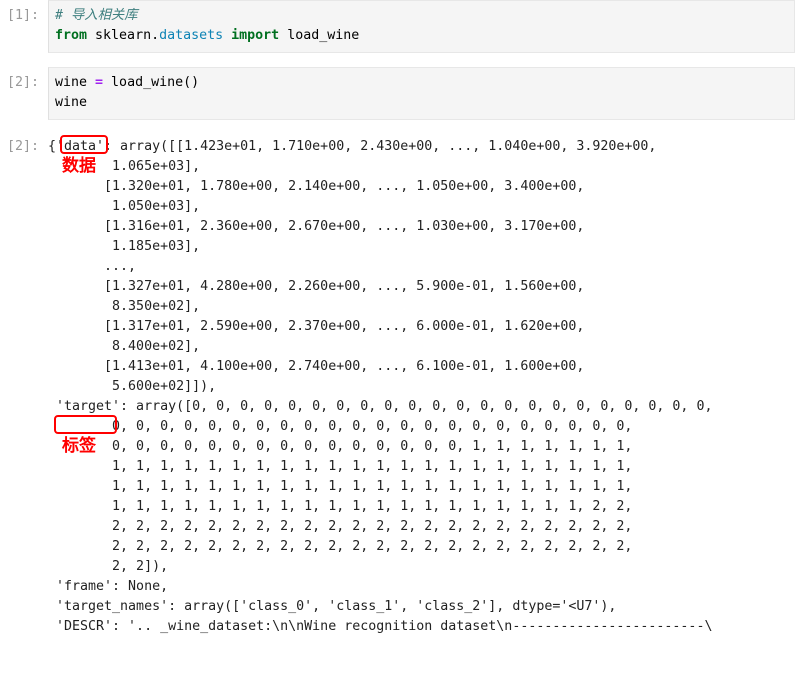 The image size is (795, 681). What do you see at coordinates (123, 35) in the screenshot?
I see `code-token: sklearn.` at bounding box center [123, 35].